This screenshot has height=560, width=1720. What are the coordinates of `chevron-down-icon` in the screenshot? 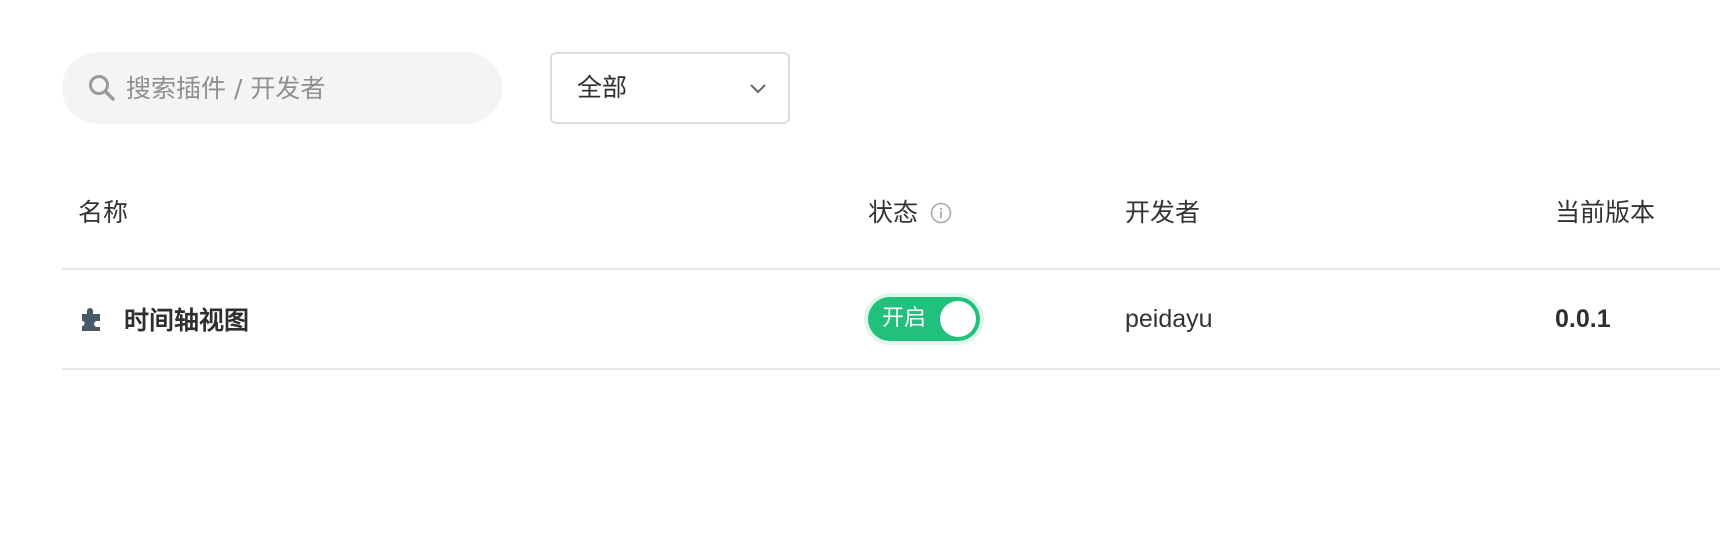 It's located at (758, 89).